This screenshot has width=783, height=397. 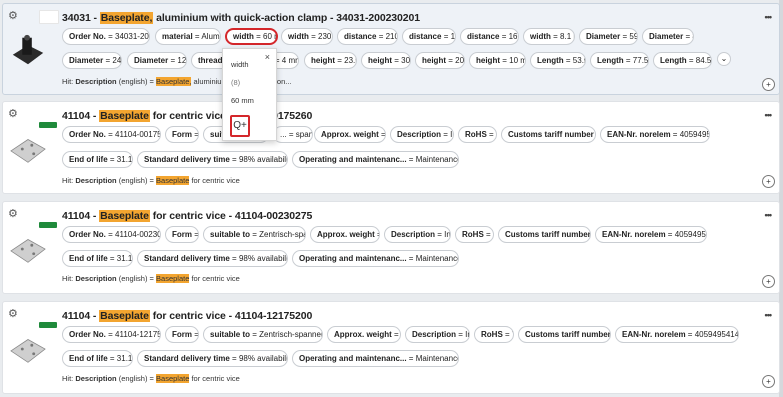 What do you see at coordinates (182, 334) in the screenshot?
I see `filter-chip: Form = A` at bounding box center [182, 334].